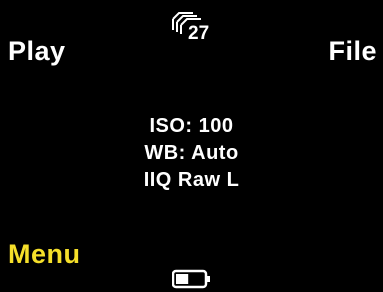 This screenshot has height=292, width=383. I want to click on white-balance-setting: WB: Auto, so click(191, 153).